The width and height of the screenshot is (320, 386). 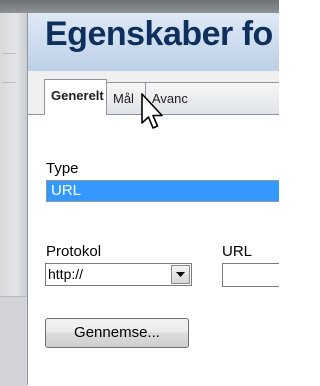 I want to click on mouse-pointer-icon, so click(x=152, y=111).